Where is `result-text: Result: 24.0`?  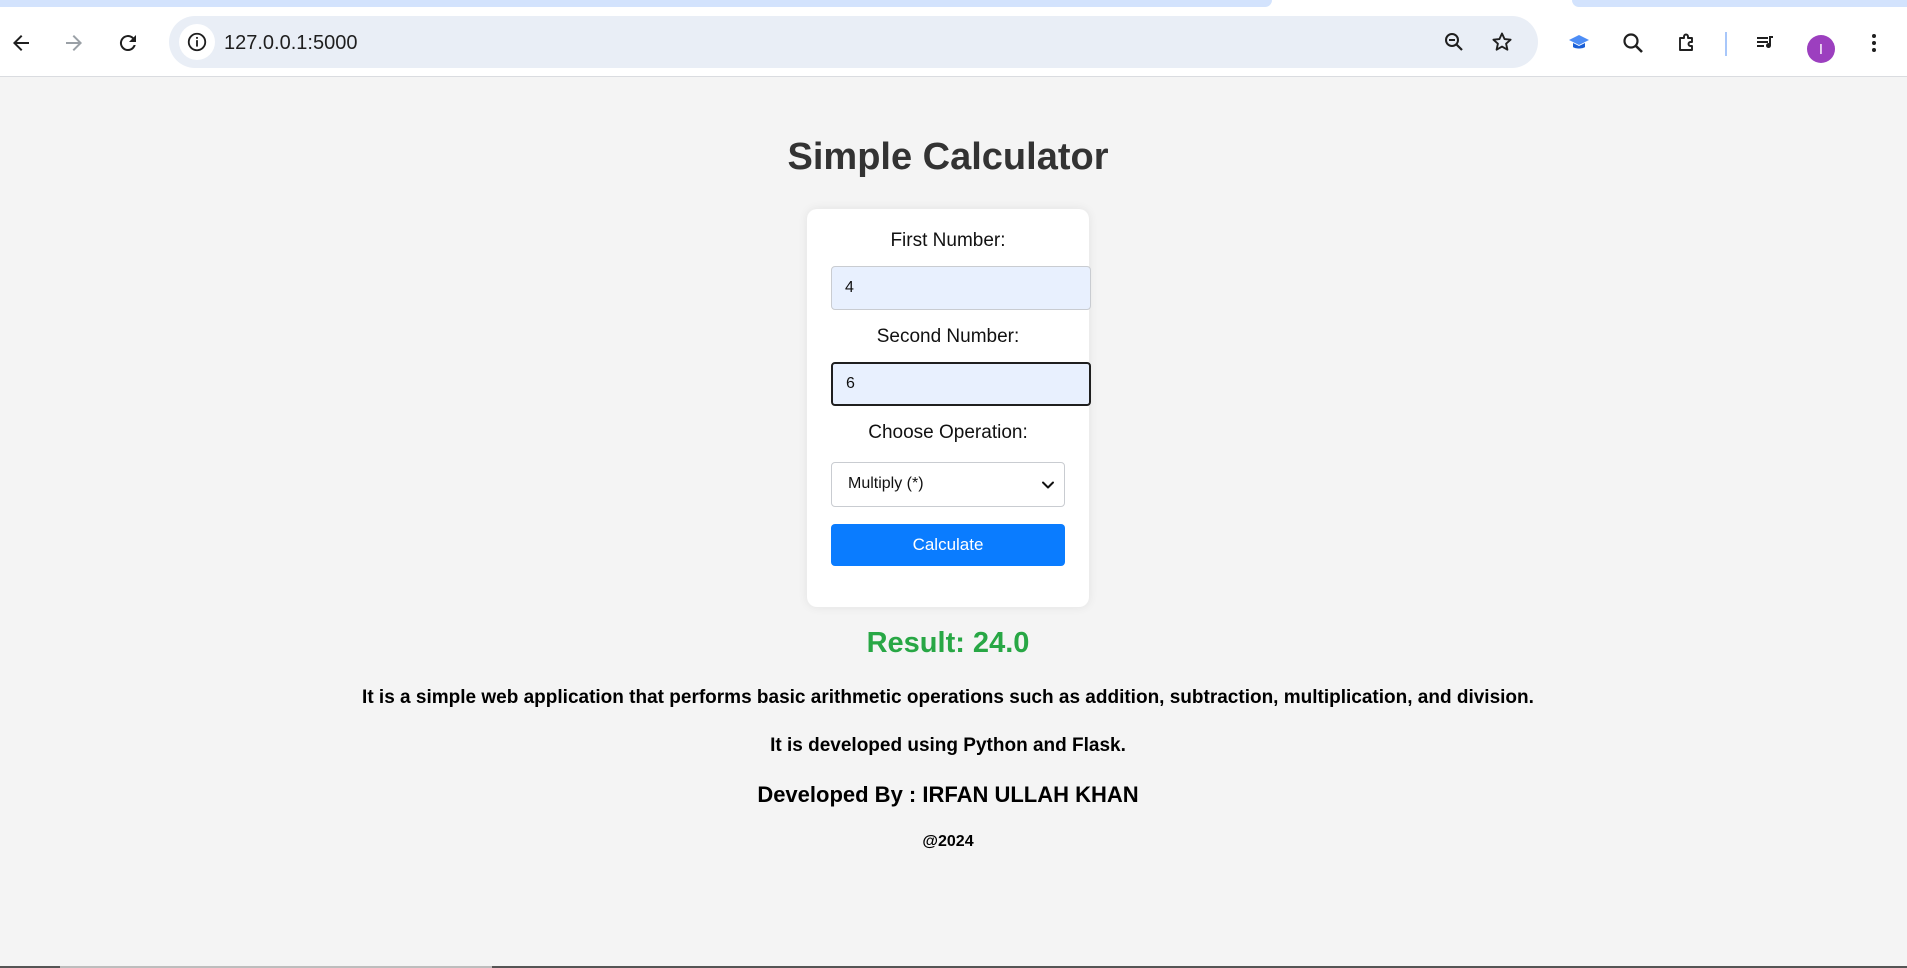
result-text: Result: 24.0 is located at coordinates (948, 643).